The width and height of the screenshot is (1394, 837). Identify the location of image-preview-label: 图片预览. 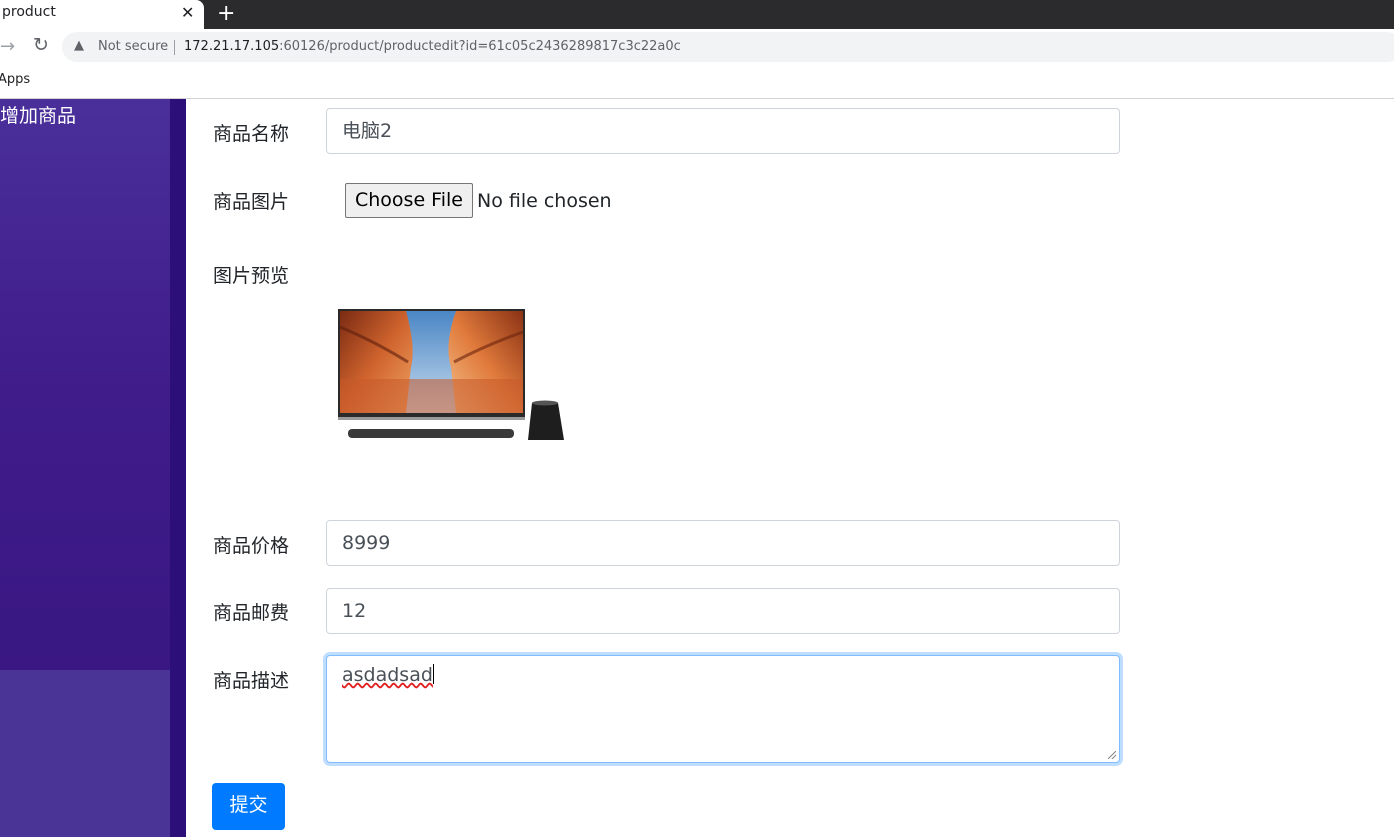
(251, 276).